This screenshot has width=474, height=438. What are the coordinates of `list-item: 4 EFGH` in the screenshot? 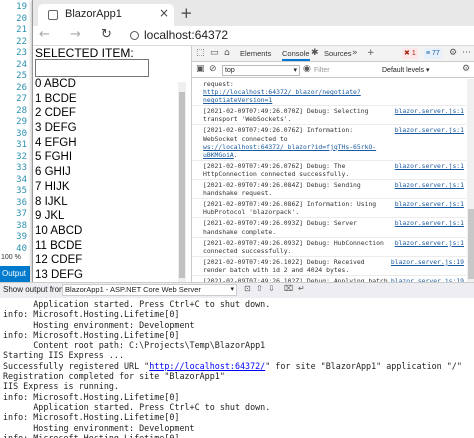 It's located at (106, 143).